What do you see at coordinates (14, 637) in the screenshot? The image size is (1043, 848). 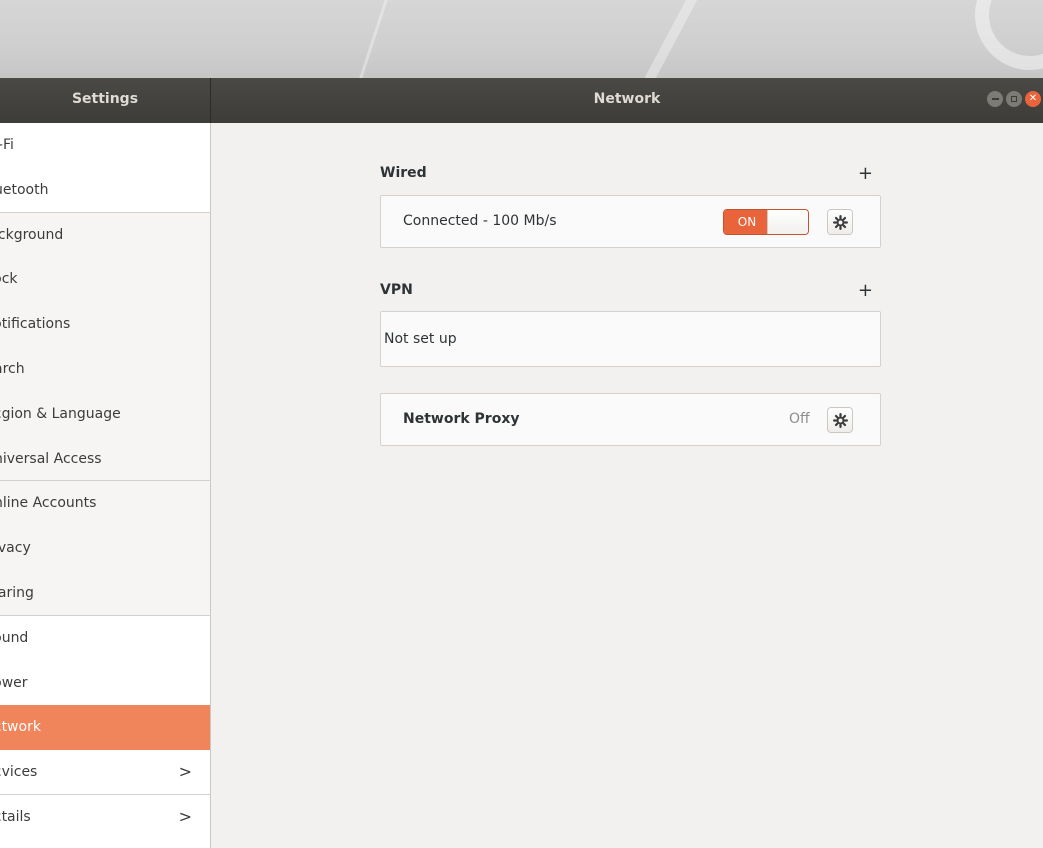 I see `sidebar-item-label: ɔund` at bounding box center [14, 637].